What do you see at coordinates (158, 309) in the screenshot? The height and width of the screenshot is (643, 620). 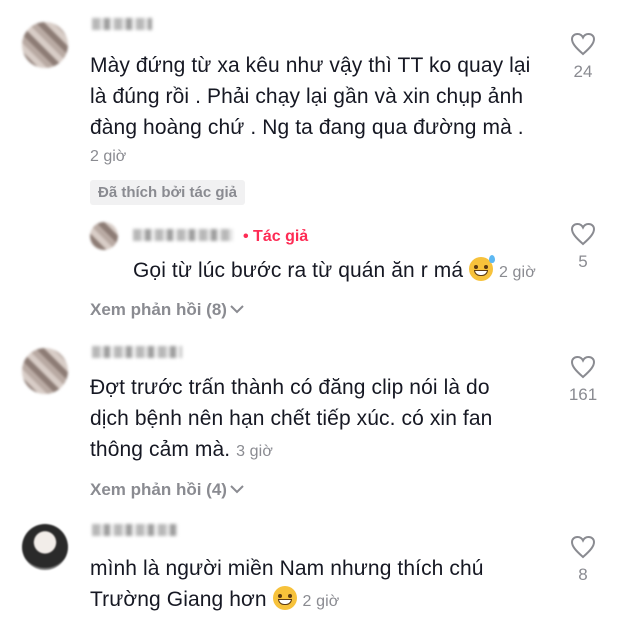 I see `view-replies-label: Xem phản hồi (8)` at bounding box center [158, 309].